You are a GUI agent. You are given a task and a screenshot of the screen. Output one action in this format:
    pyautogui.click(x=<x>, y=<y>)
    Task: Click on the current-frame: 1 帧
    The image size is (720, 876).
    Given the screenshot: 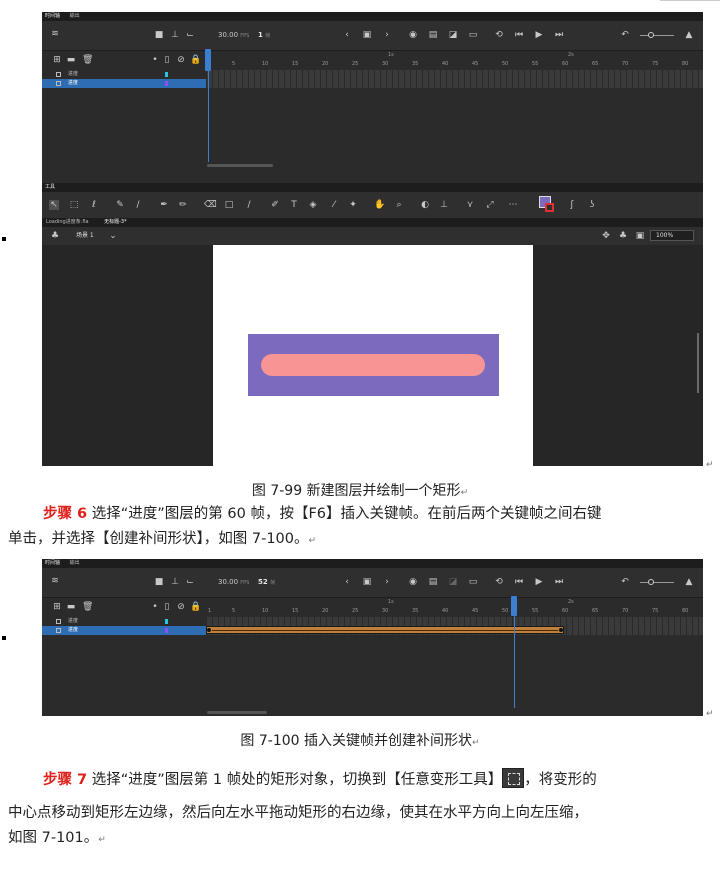 What is the action you would take?
    pyautogui.click(x=264, y=35)
    